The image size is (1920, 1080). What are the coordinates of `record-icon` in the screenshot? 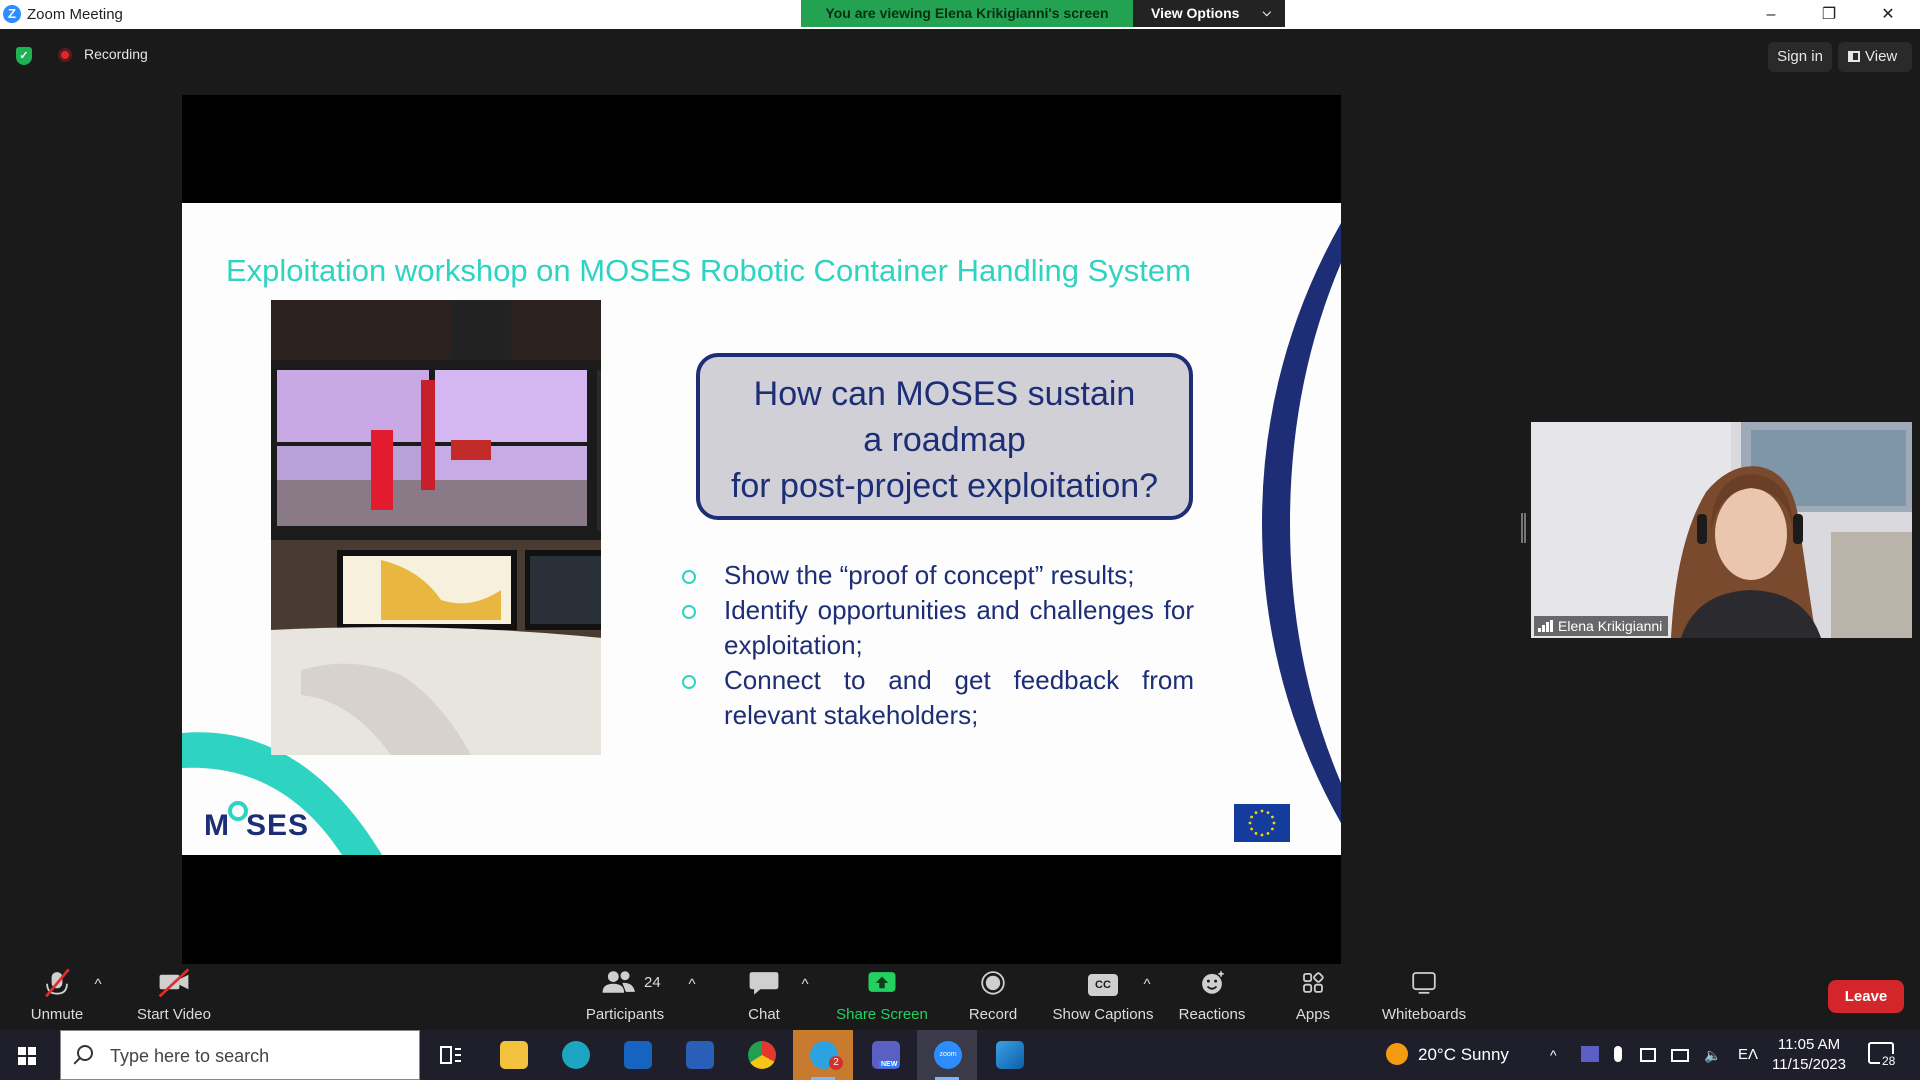 It's located at (993, 983).